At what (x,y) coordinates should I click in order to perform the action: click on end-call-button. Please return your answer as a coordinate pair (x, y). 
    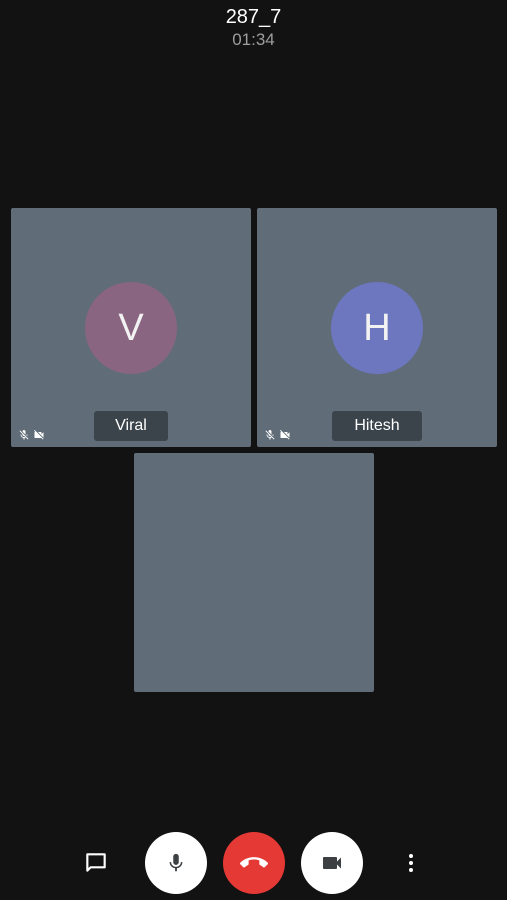
    Looking at the image, I should click on (254, 863).